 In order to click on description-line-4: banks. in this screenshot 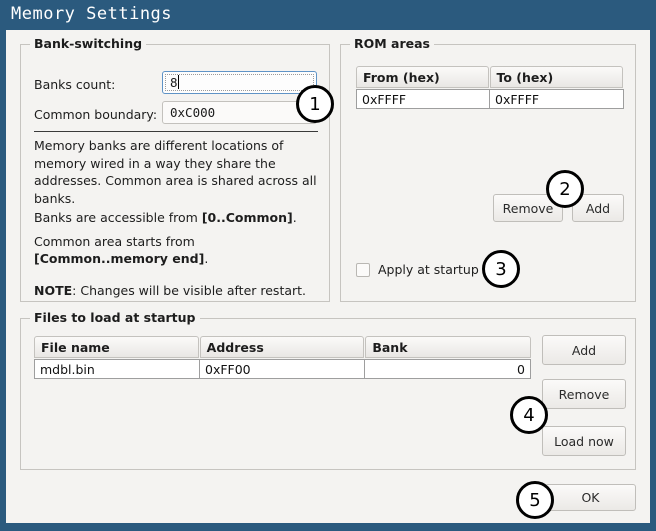, I will do `click(55, 198)`.